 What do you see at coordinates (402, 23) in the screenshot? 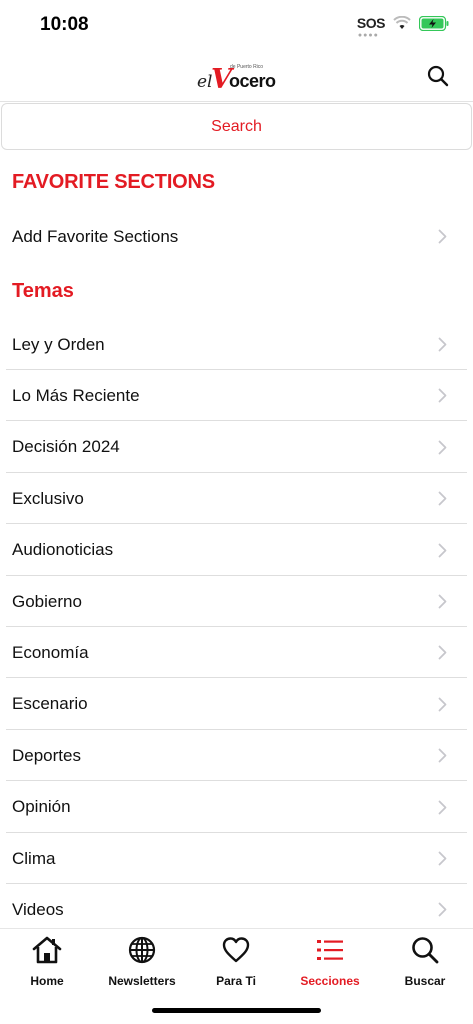
I see `wifi-icon` at bounding box center [402, 23].